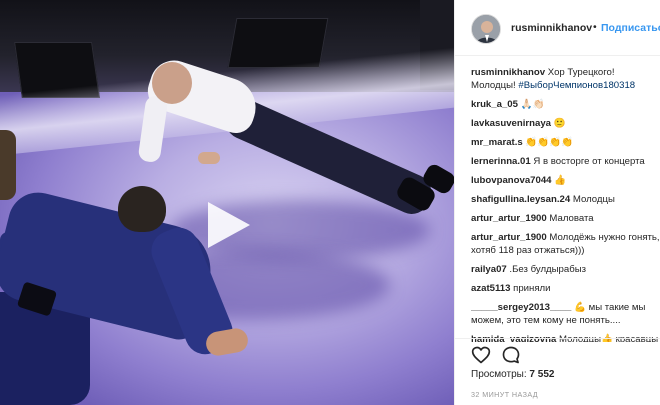 The height and width of the screenshot is (405, 660). Describe the element at coordinates (576, 85) in the screenshot. I see `caption-hashtag: #ВыборЧемпионов180318` at that location.